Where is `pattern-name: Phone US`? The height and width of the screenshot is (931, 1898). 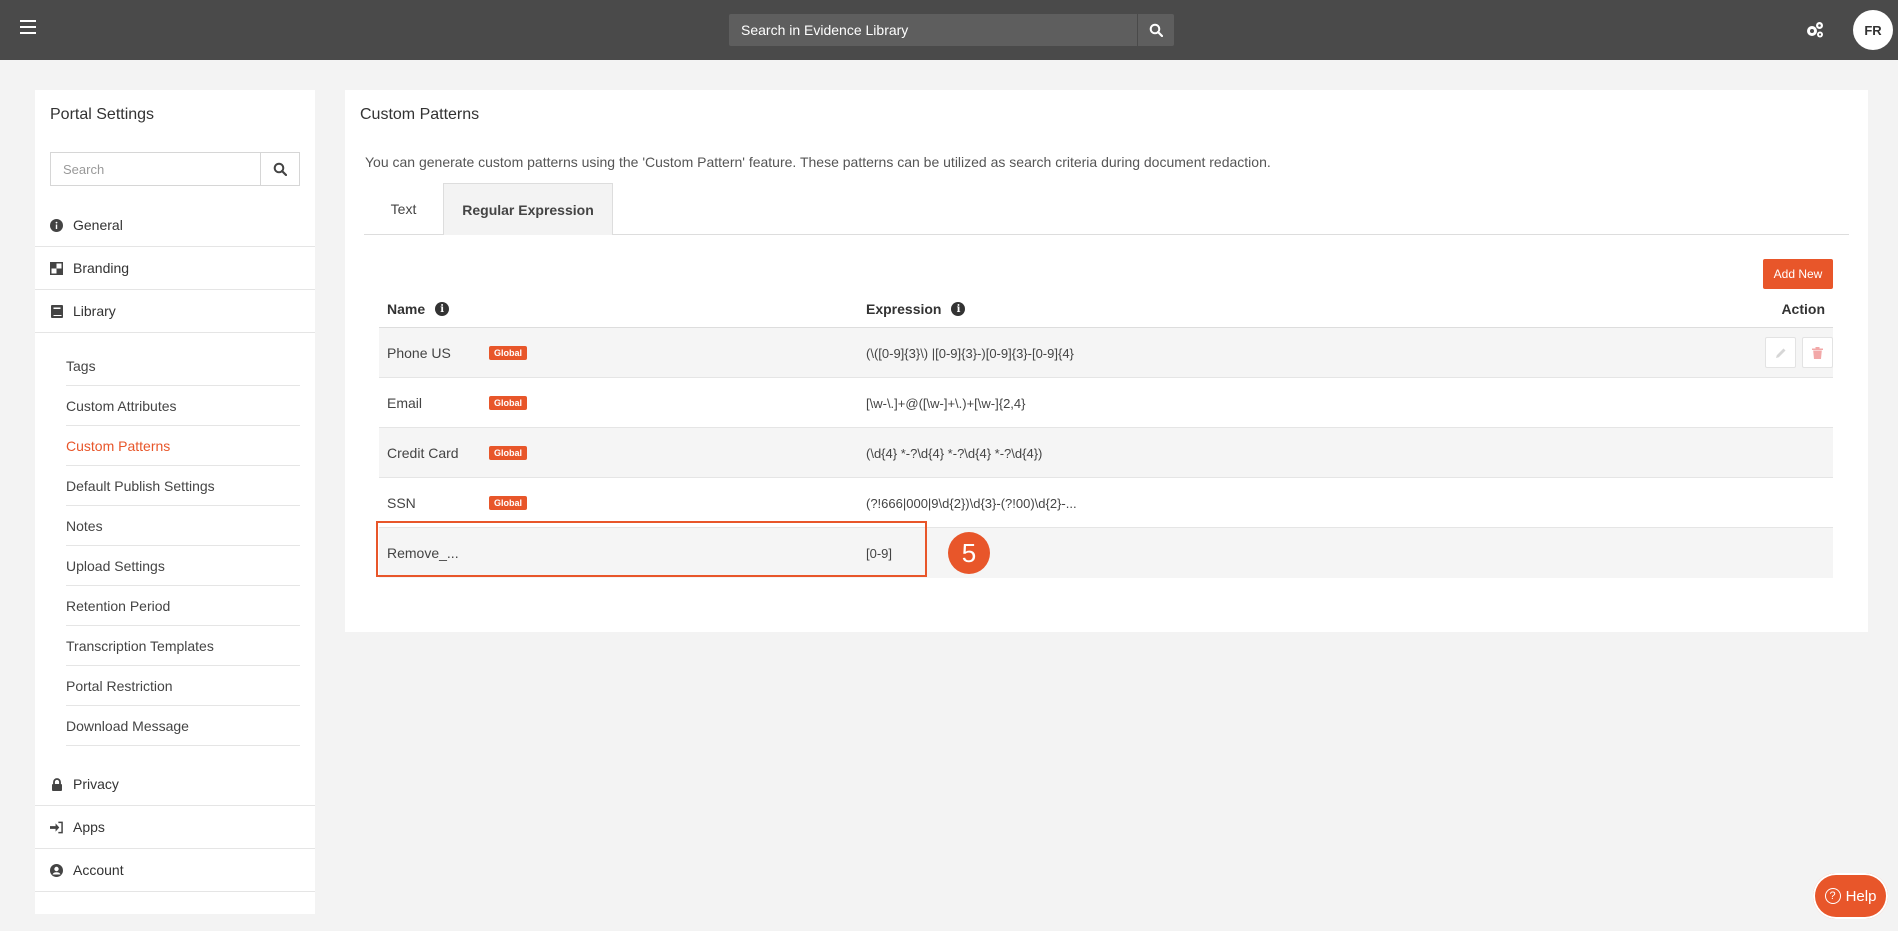 pattern-name: Phone US is located at coordinates (419, 353).